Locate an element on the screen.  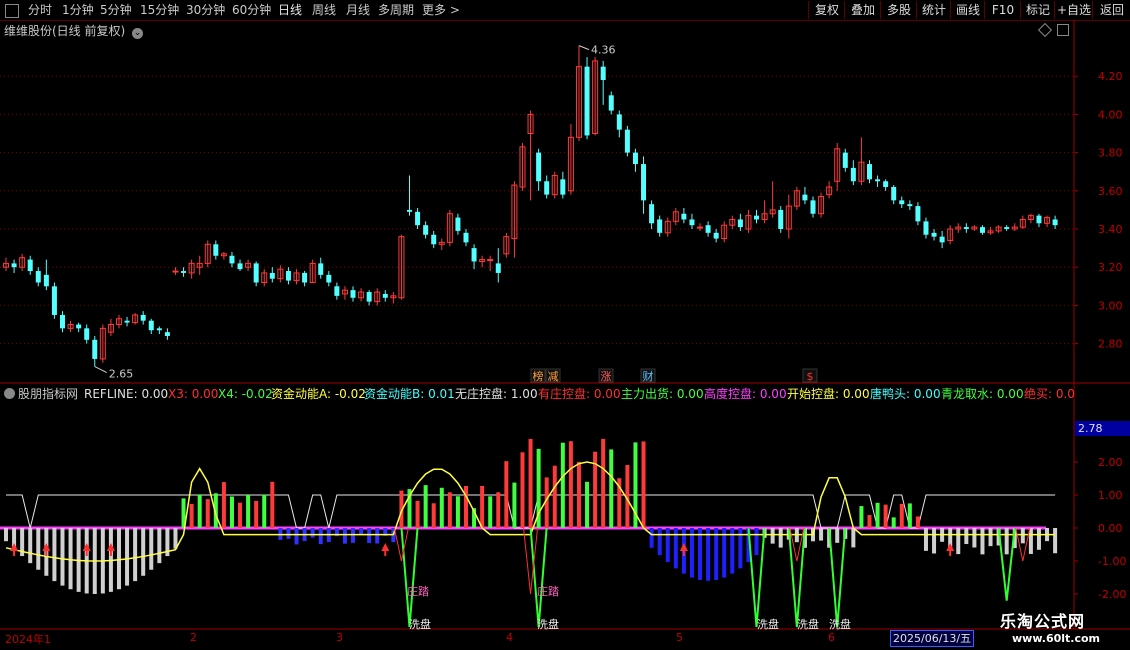
watermark-title: 乐淘公式网 is located at coordinates (1043, 621).